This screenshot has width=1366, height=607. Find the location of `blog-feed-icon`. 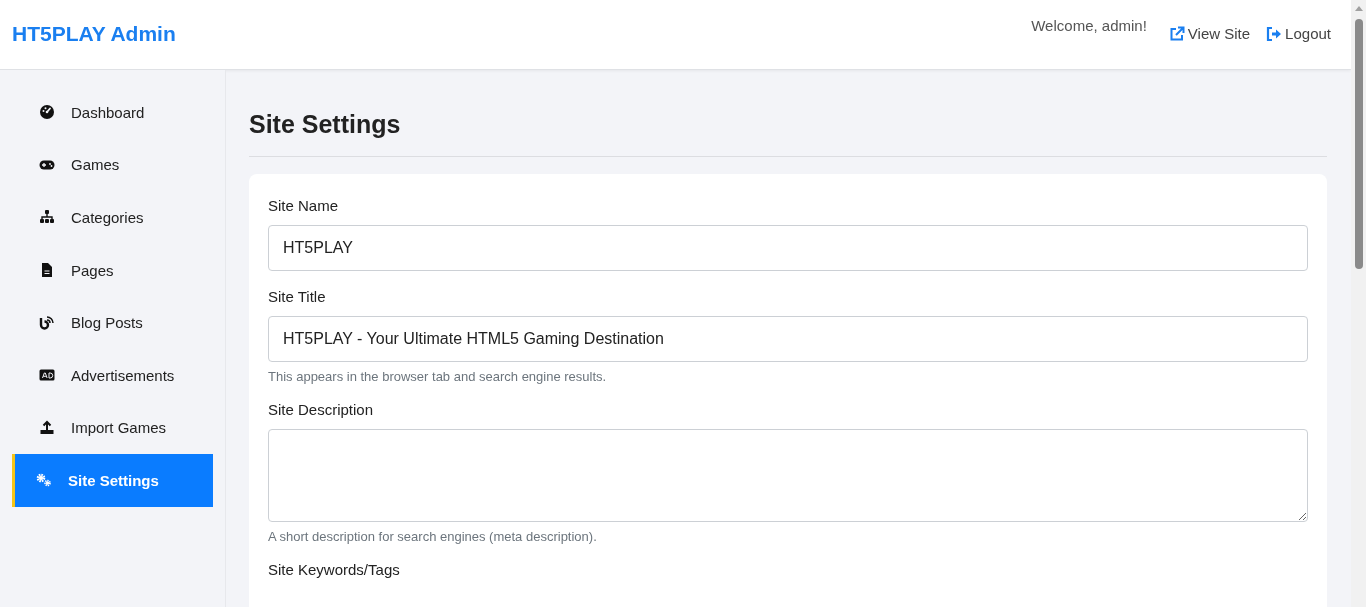

blog-feed-icon is located at coordinates (47, 322).